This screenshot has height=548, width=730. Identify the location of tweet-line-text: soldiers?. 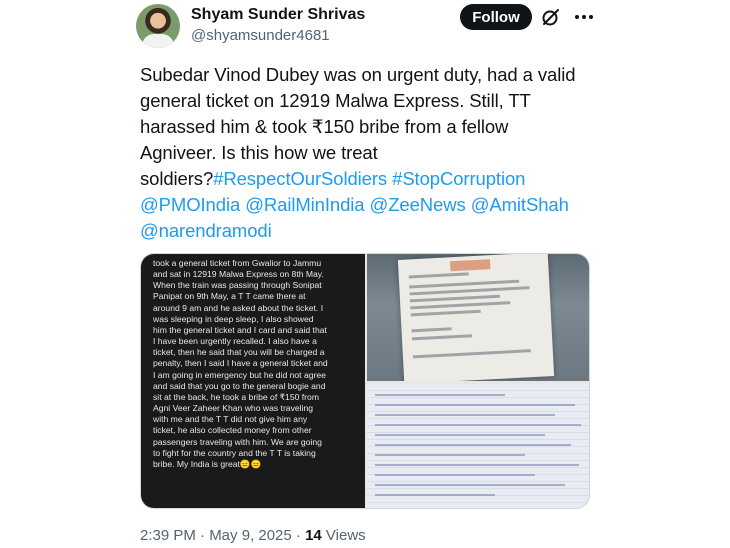
(177, 178).